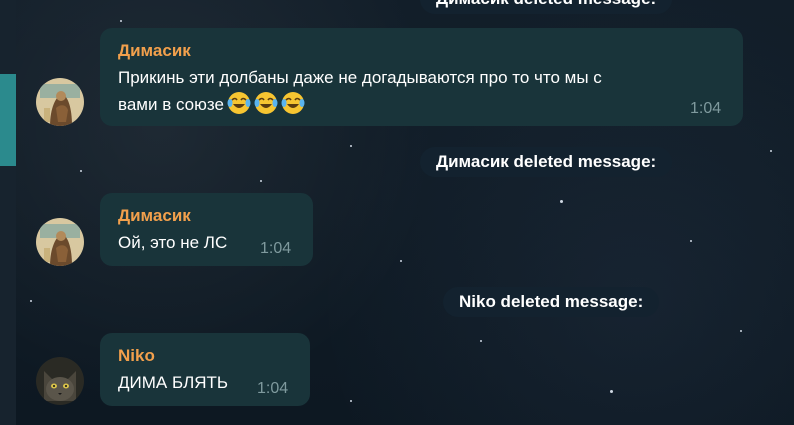 The width and height of the screenshot is (794, 425). What do you see at coordinates (136, 356) in the screenshot?
I see `sender-name: Niko` at bounding box center [136, 356].